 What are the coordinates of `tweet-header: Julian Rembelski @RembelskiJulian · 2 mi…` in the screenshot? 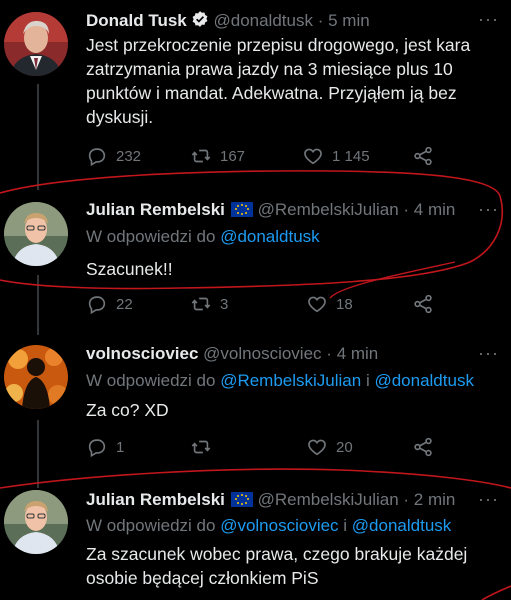 It's located at (270, 500).